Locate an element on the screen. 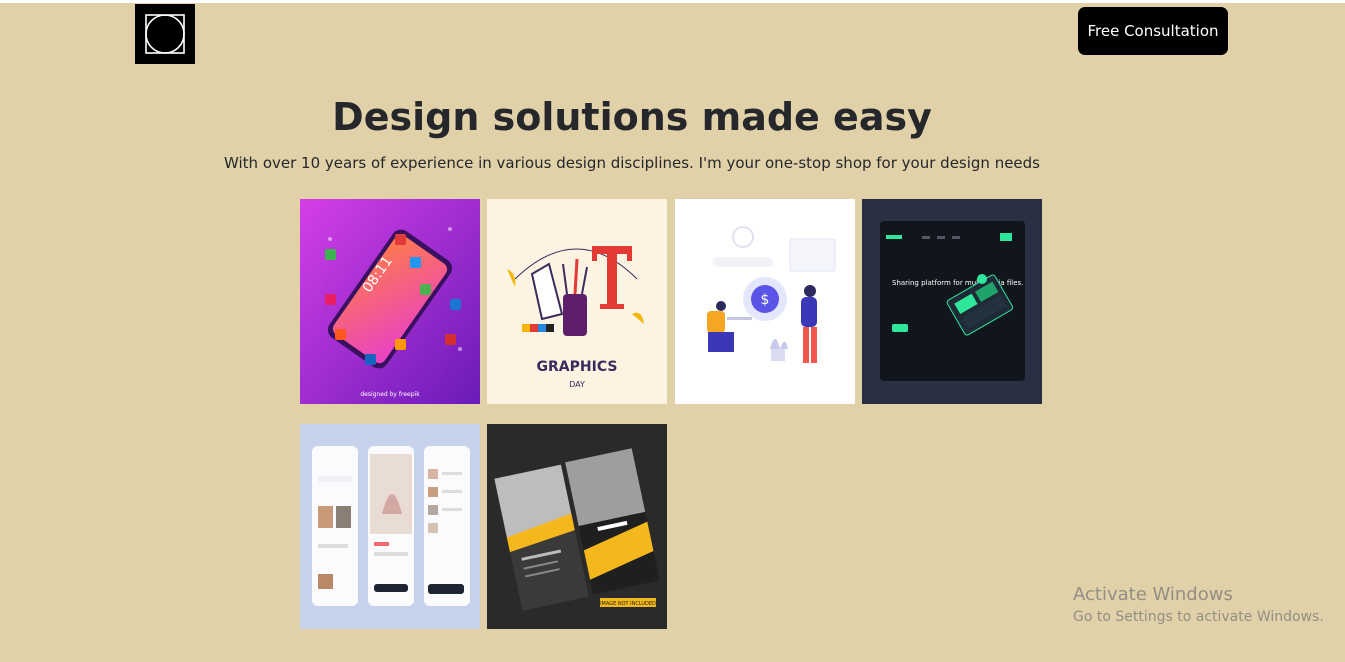 This screenshot has height=662, width=1345. image-credit-text: designed by freepik is located at coordinates (390, 394).